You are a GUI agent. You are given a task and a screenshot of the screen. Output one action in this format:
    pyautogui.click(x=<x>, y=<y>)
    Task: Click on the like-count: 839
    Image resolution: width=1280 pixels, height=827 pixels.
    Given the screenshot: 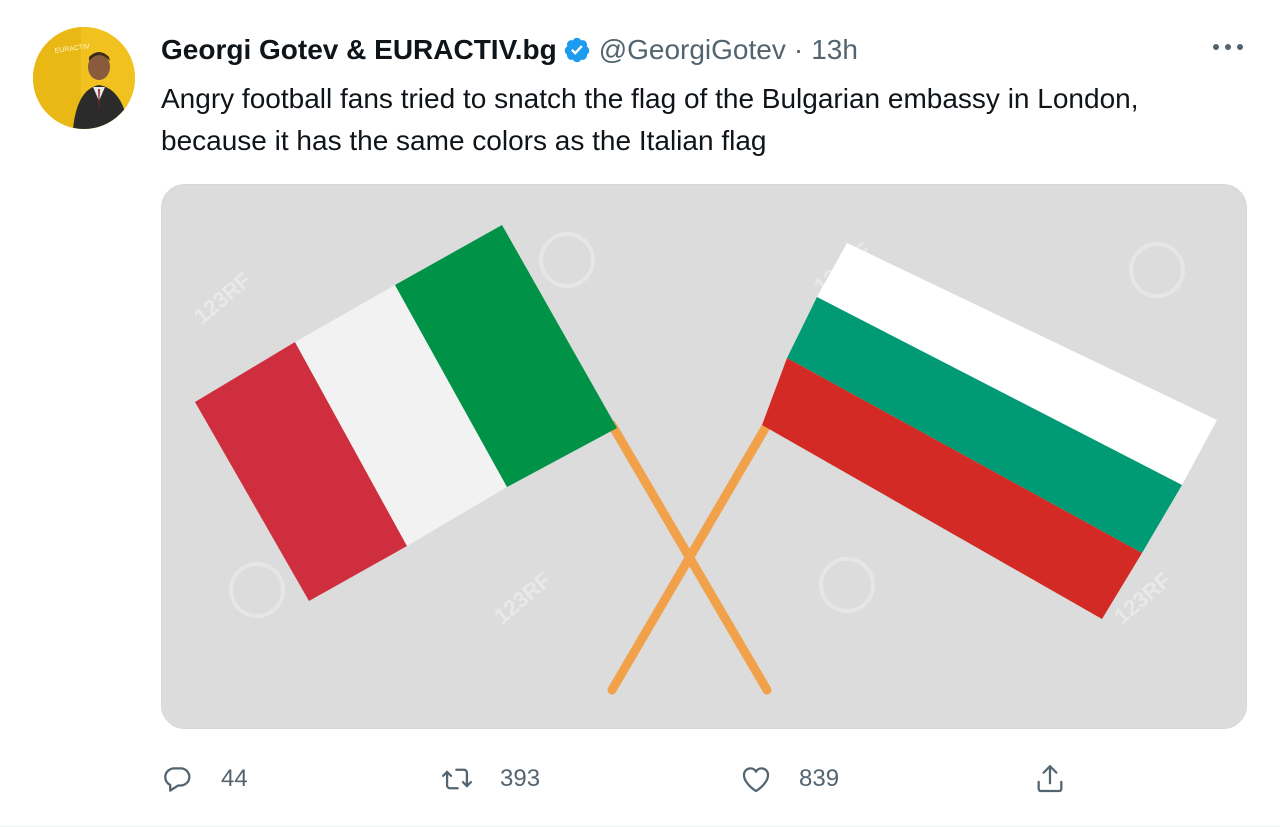 What is the action you would take?
    pyautogui.click(x=819, y=778)
    